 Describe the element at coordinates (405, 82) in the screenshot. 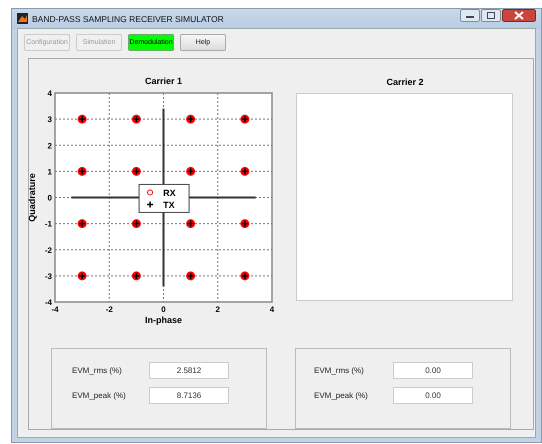

I see `chart-title: Carrier 2` at that location.